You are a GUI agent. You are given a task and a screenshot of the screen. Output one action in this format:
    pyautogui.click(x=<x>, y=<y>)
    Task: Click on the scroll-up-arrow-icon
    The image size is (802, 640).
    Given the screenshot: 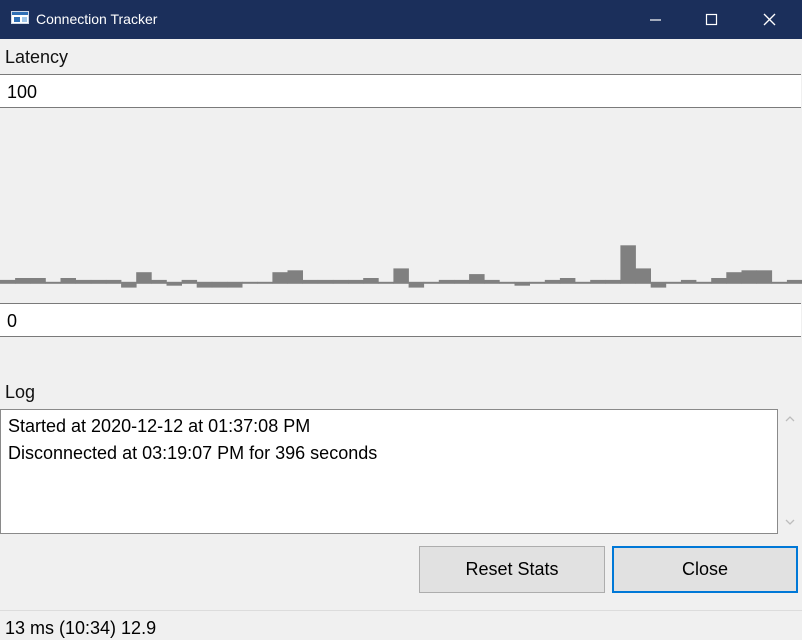 What is the action you would take?
    pyautogui.click(x=790, y=419)
    